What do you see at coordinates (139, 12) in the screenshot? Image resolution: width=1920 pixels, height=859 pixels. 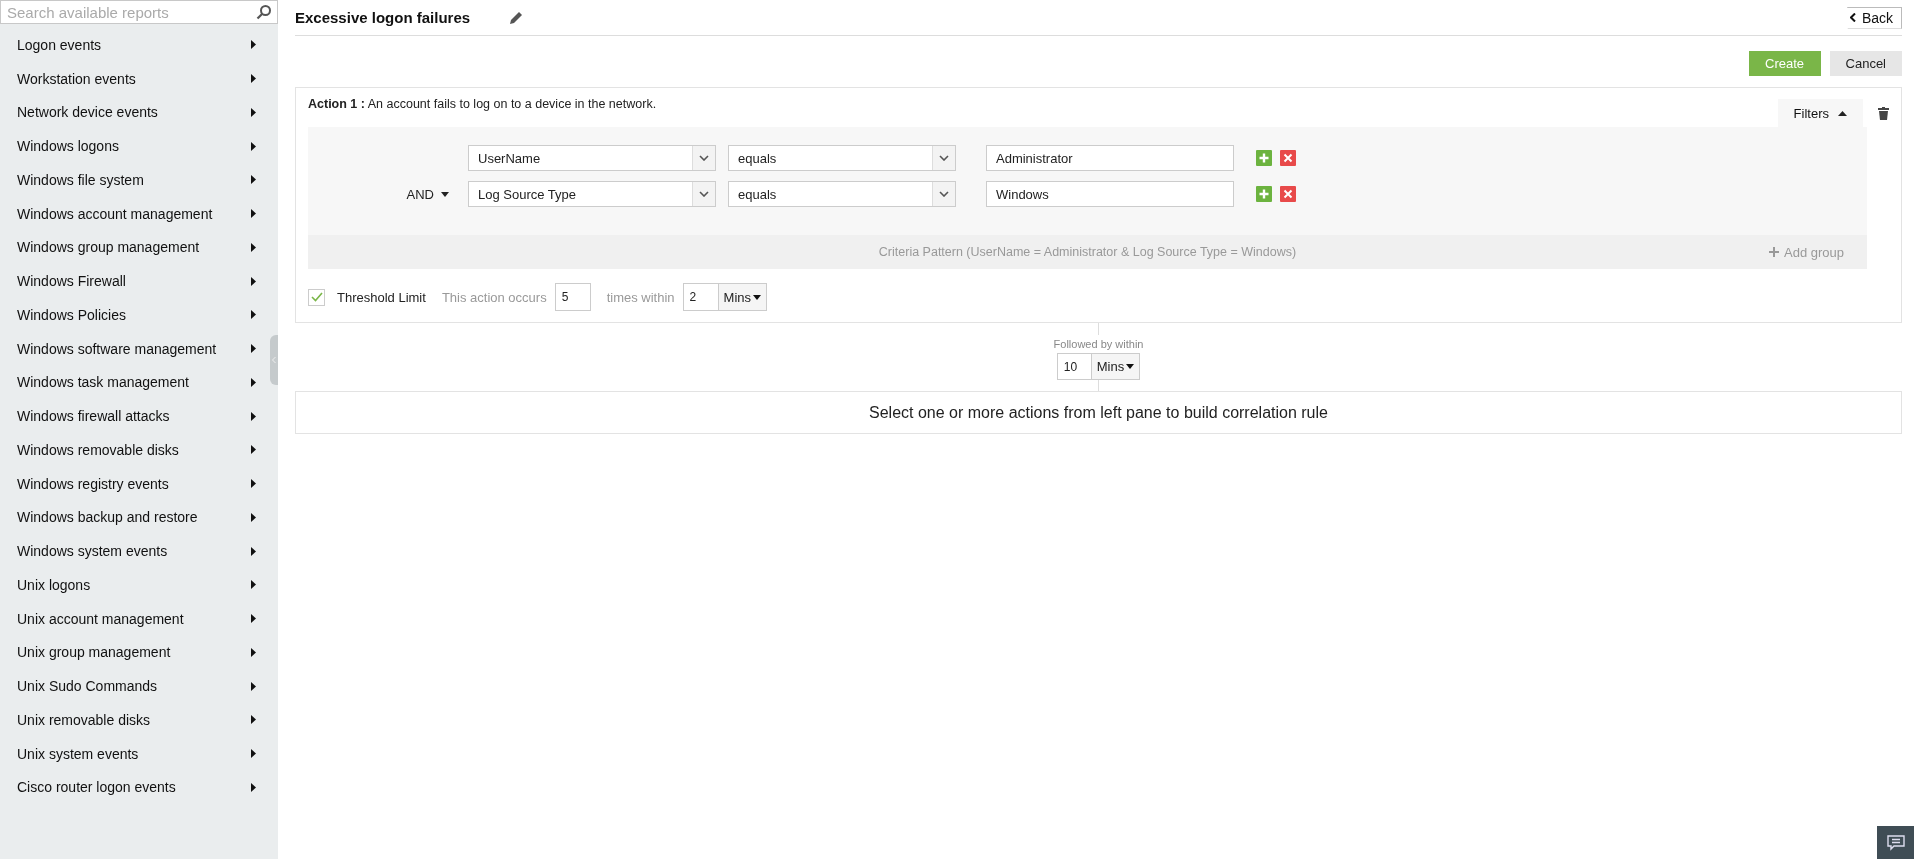 I see `search-field: Search available reports` at bounding box center [139, 12].